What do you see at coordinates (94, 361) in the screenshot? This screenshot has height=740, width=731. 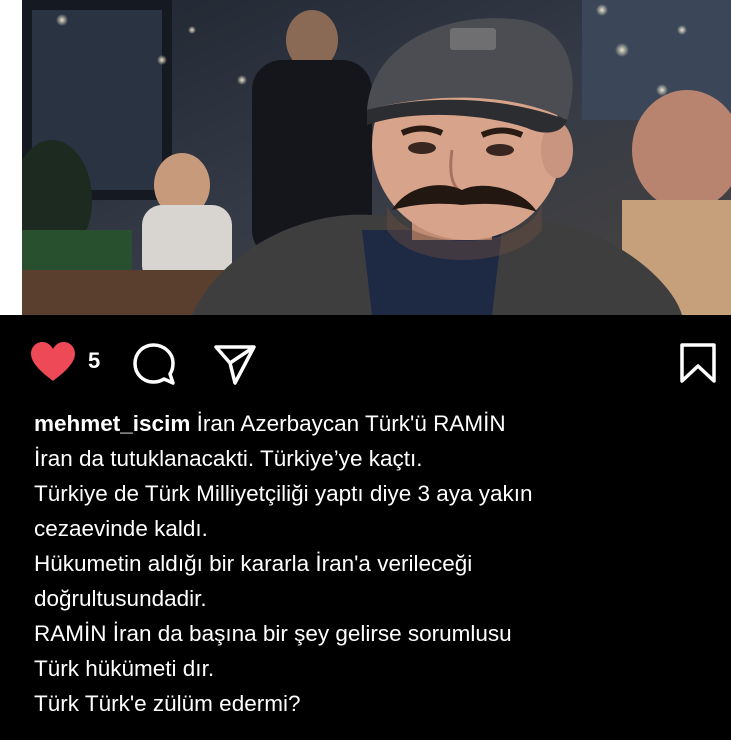 I see `like-count: 5` at bounding box center [94, 361].